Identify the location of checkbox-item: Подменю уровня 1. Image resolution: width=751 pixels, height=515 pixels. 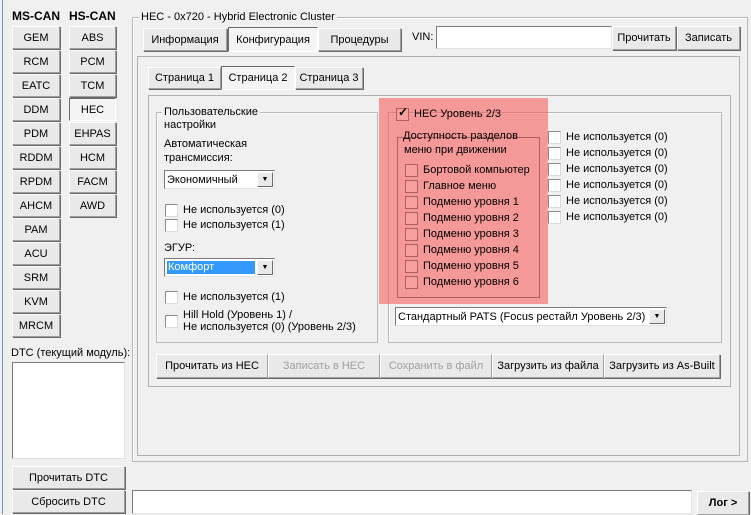
(462, 202).